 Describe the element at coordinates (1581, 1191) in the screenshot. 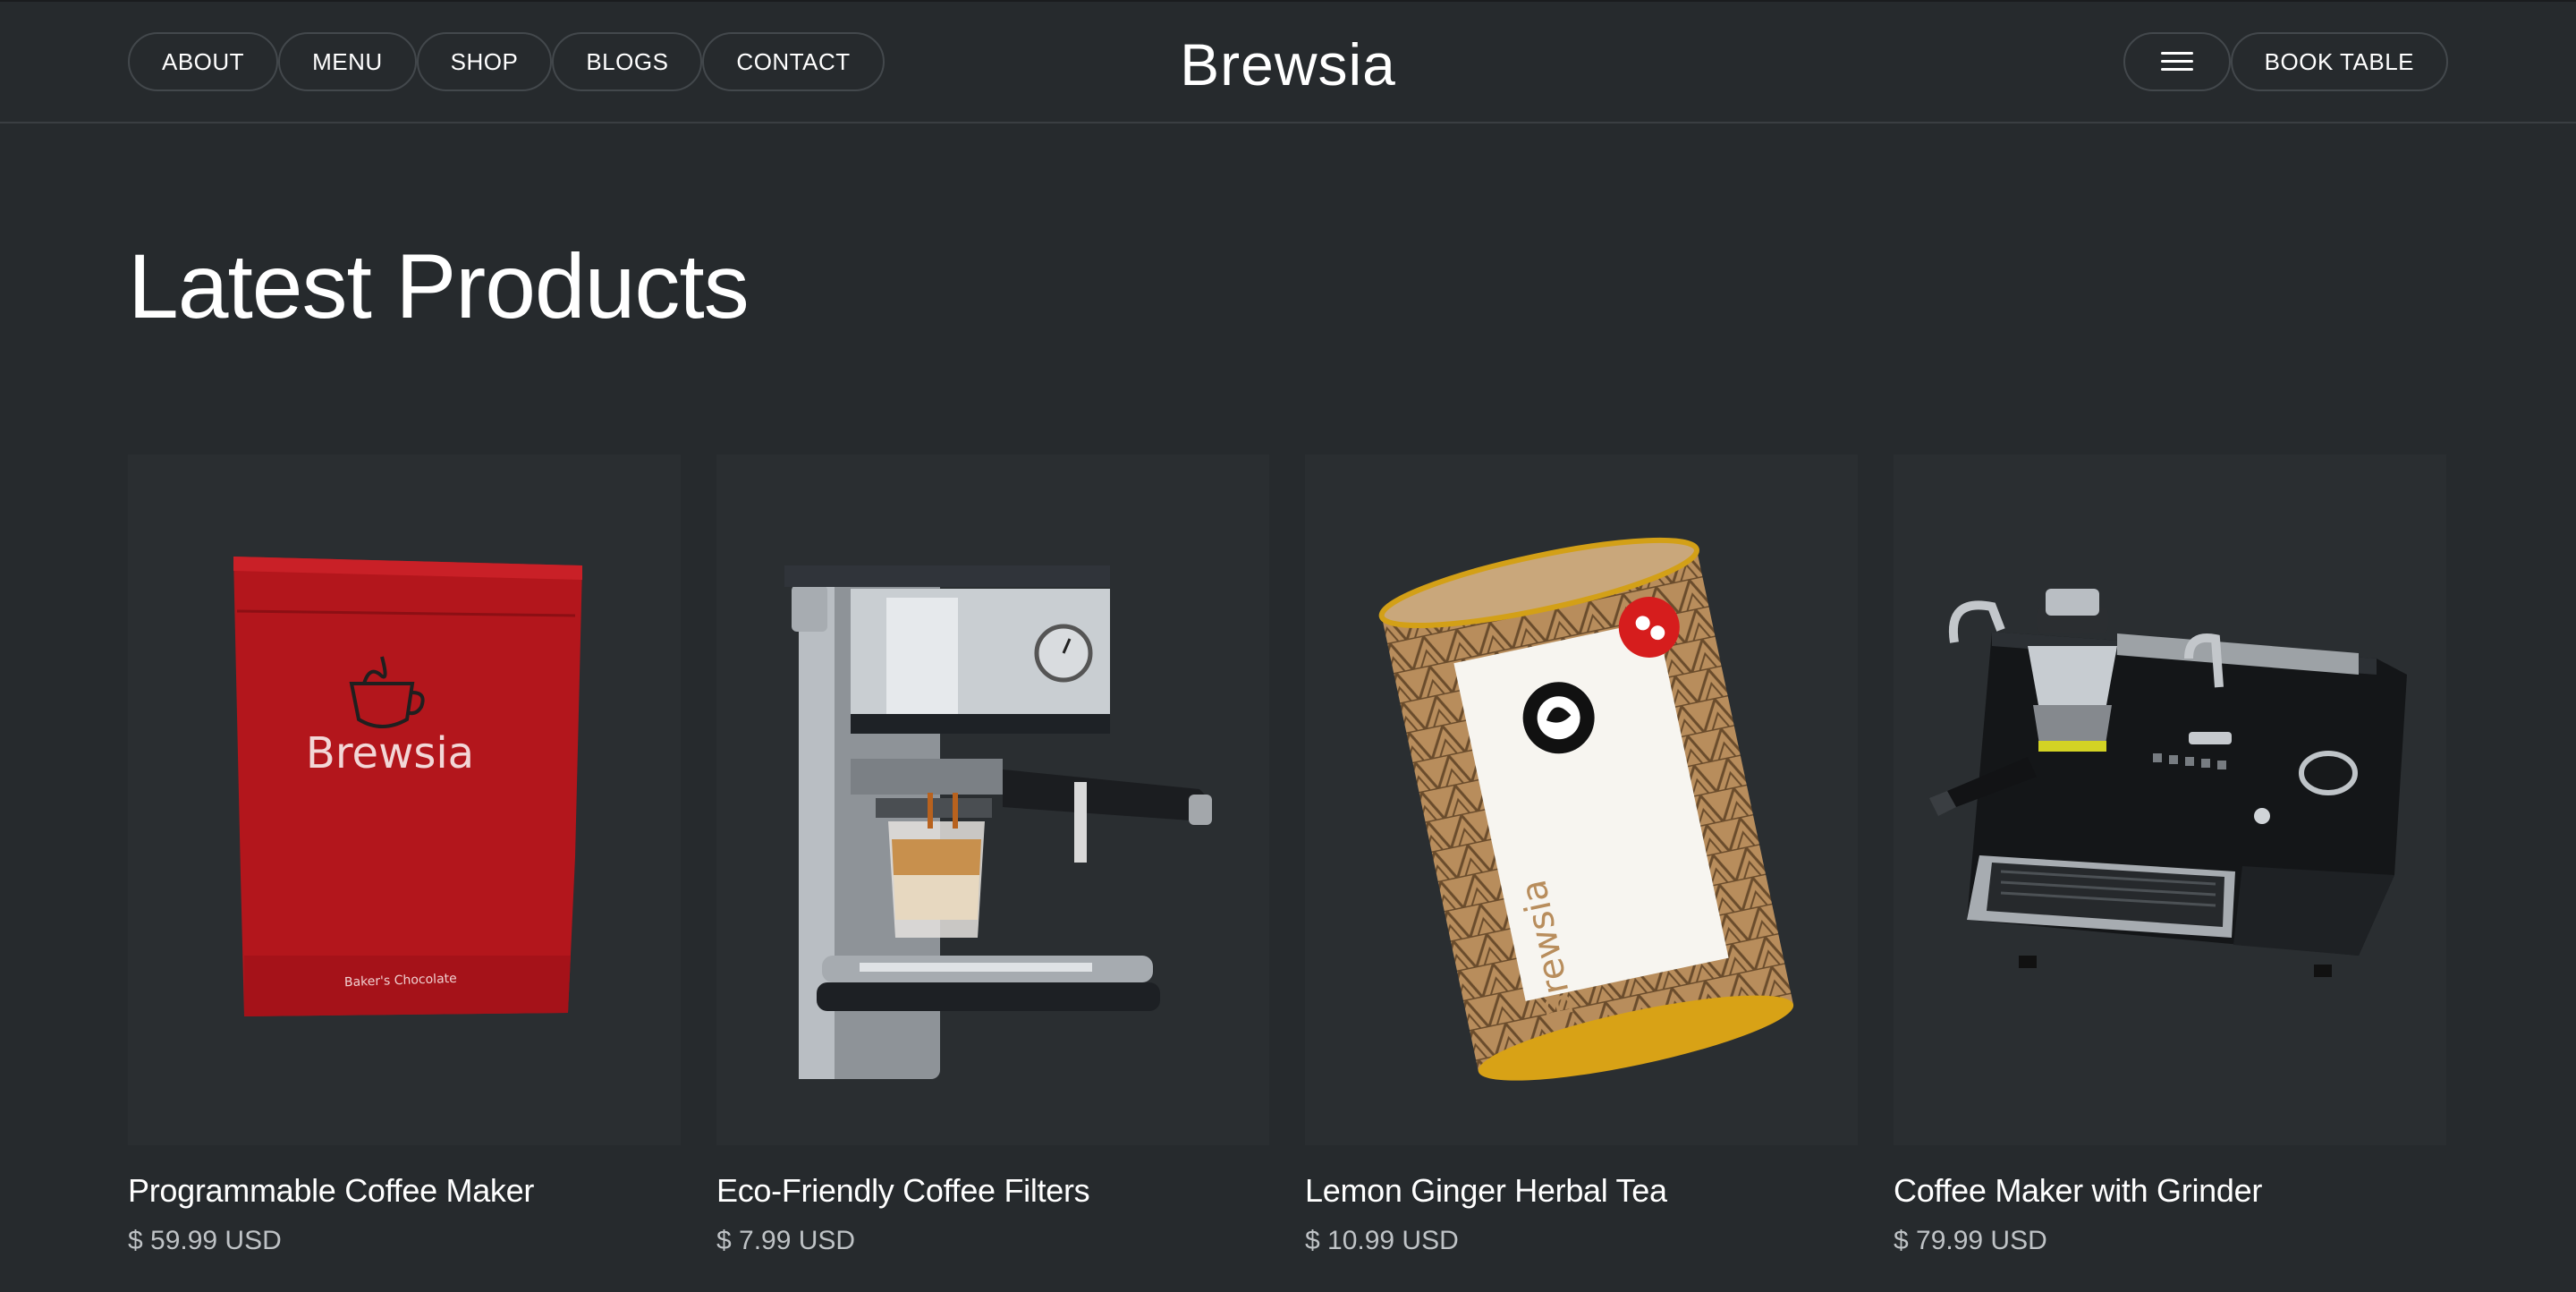

I see `product-name: Lemon Ginger Herbal Tea` at that location.